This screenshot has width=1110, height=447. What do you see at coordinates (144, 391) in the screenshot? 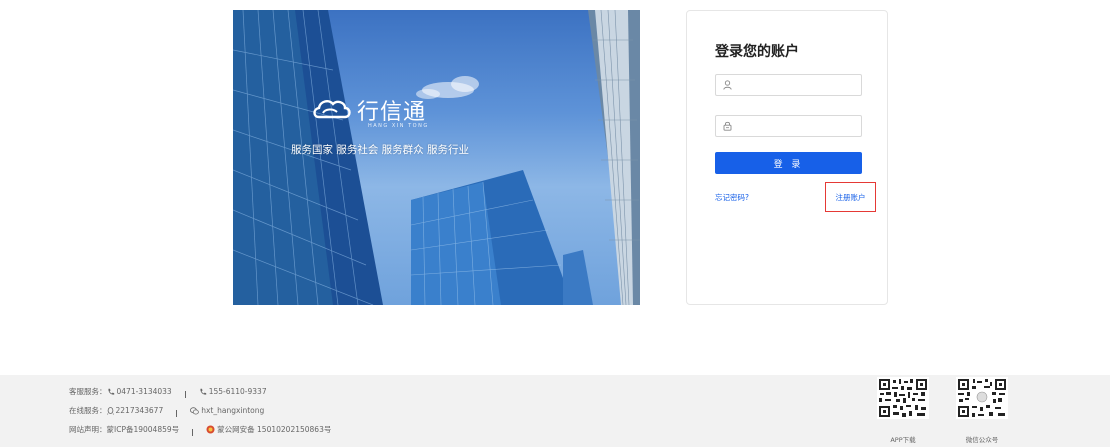
I see `phone-number-1: 0471-3134033` at bounding box center [144, 391].